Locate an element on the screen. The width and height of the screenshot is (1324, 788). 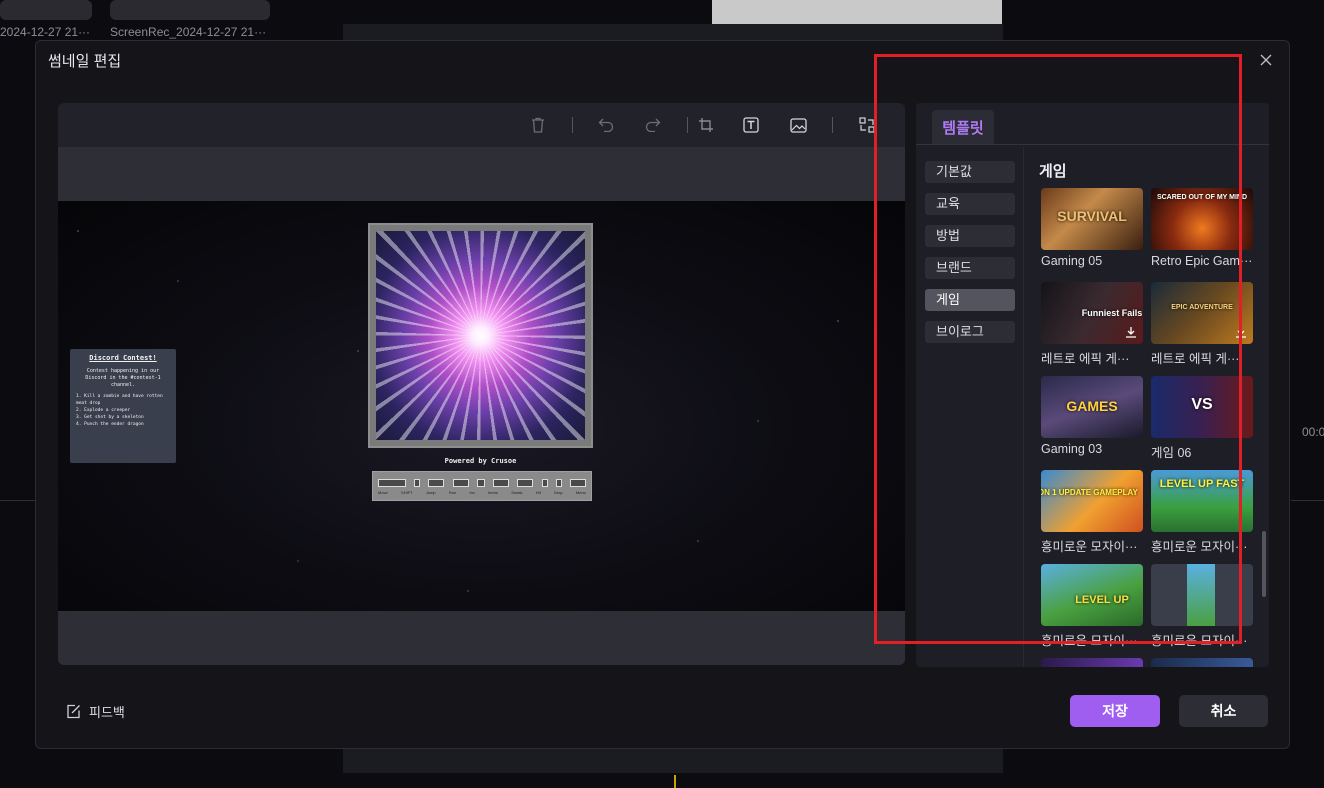
cancel-button: 취소 is located at coordinates (1223, 711).